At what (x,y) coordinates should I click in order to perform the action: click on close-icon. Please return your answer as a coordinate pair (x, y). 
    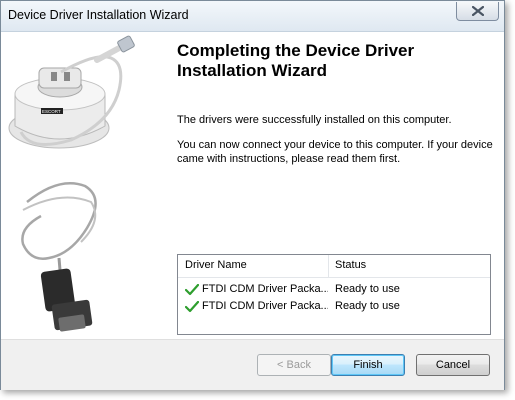
    Looking at the image, I should click on (478, 11).